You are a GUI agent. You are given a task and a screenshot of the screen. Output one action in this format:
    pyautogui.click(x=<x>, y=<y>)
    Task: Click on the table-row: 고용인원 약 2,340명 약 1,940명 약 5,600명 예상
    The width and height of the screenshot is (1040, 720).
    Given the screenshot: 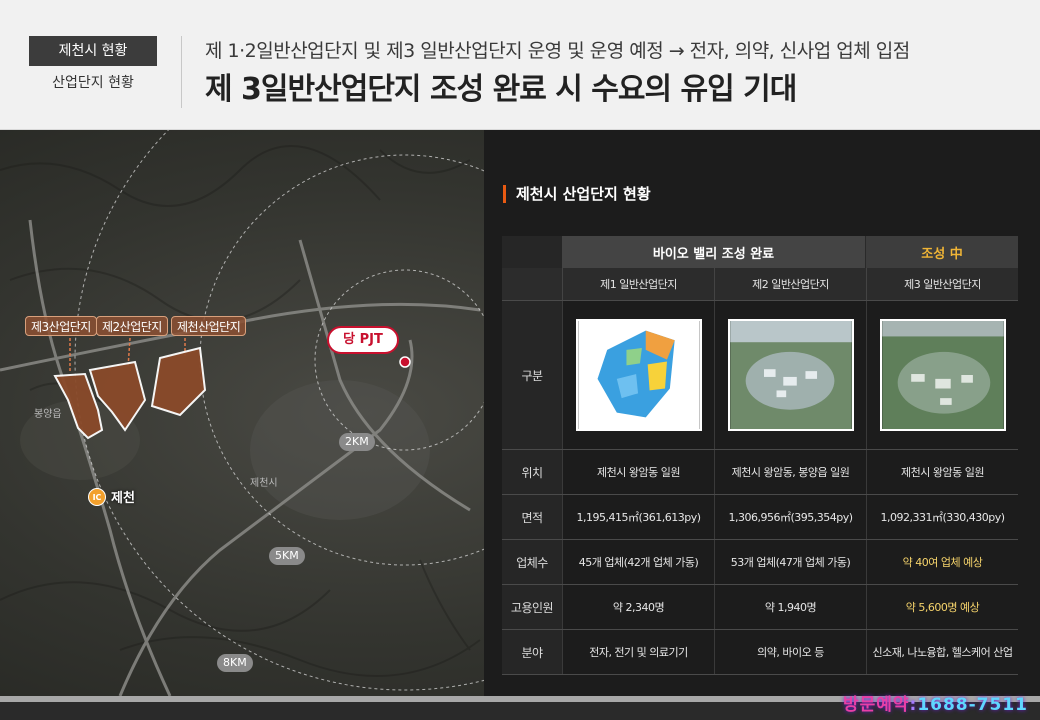 What is the action you would take?
    pyautogui.click(x=760, y=607)
    